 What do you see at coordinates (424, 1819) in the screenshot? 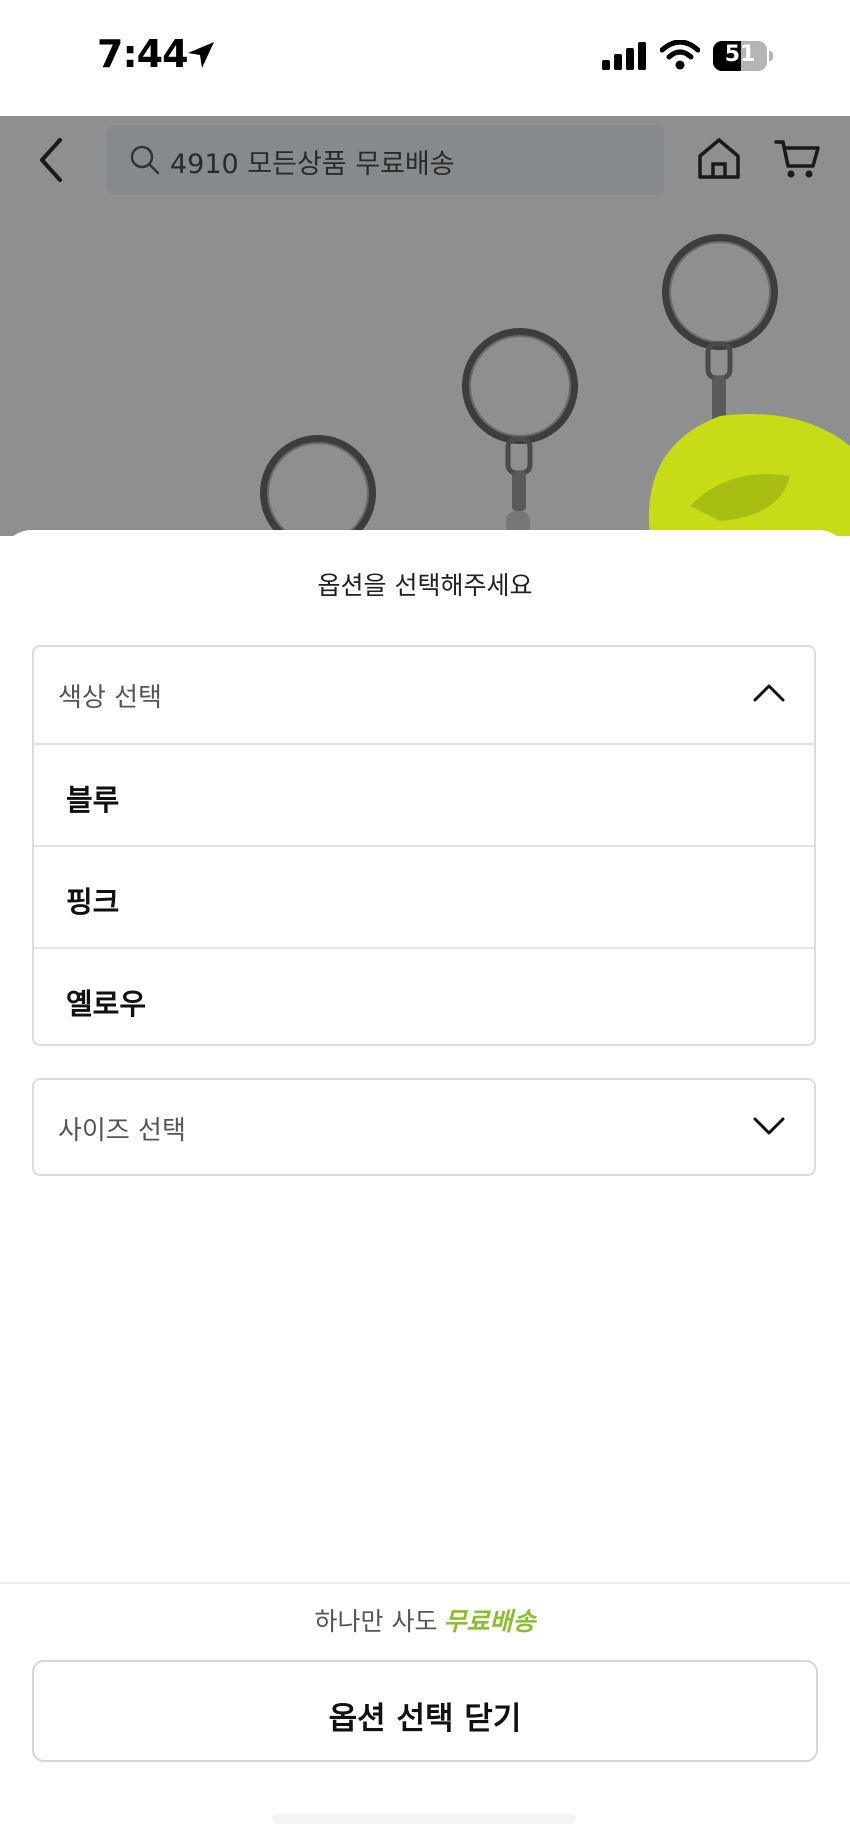
I see `home-indicator` at bounding box center [424, 1819].